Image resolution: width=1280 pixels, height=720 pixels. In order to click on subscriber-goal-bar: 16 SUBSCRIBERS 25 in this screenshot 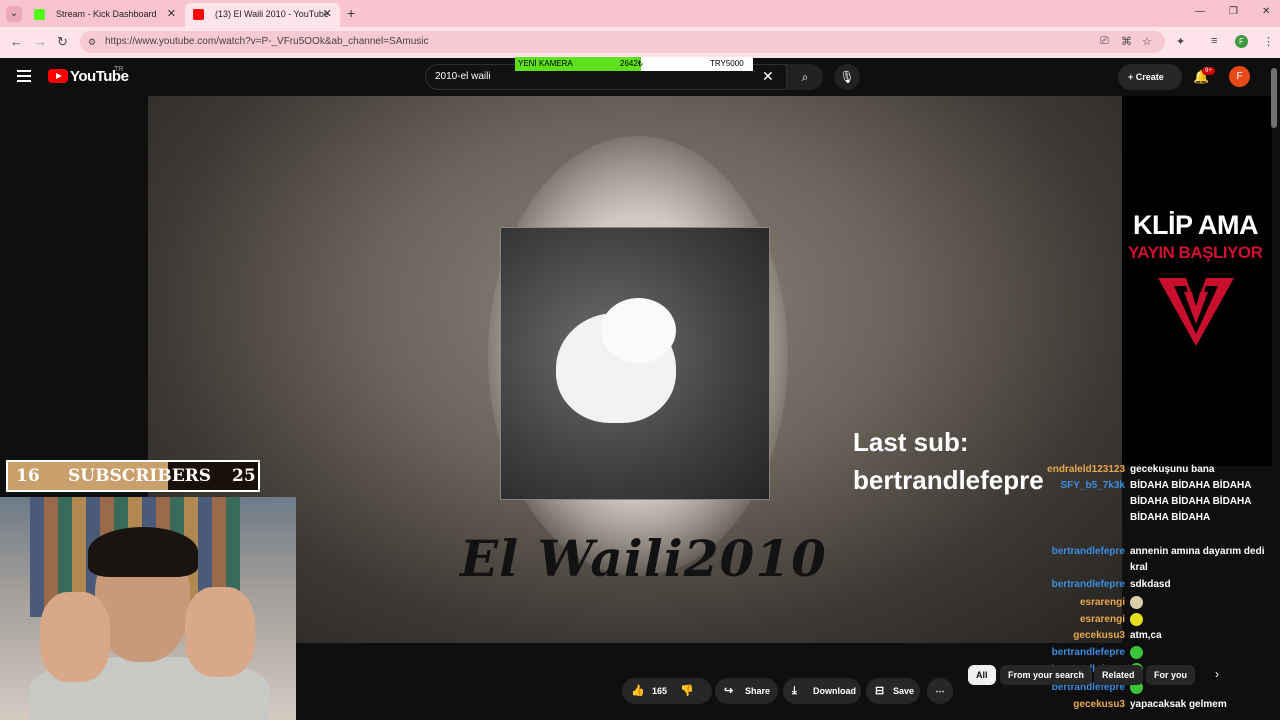, I will do `click(133, 476)`.